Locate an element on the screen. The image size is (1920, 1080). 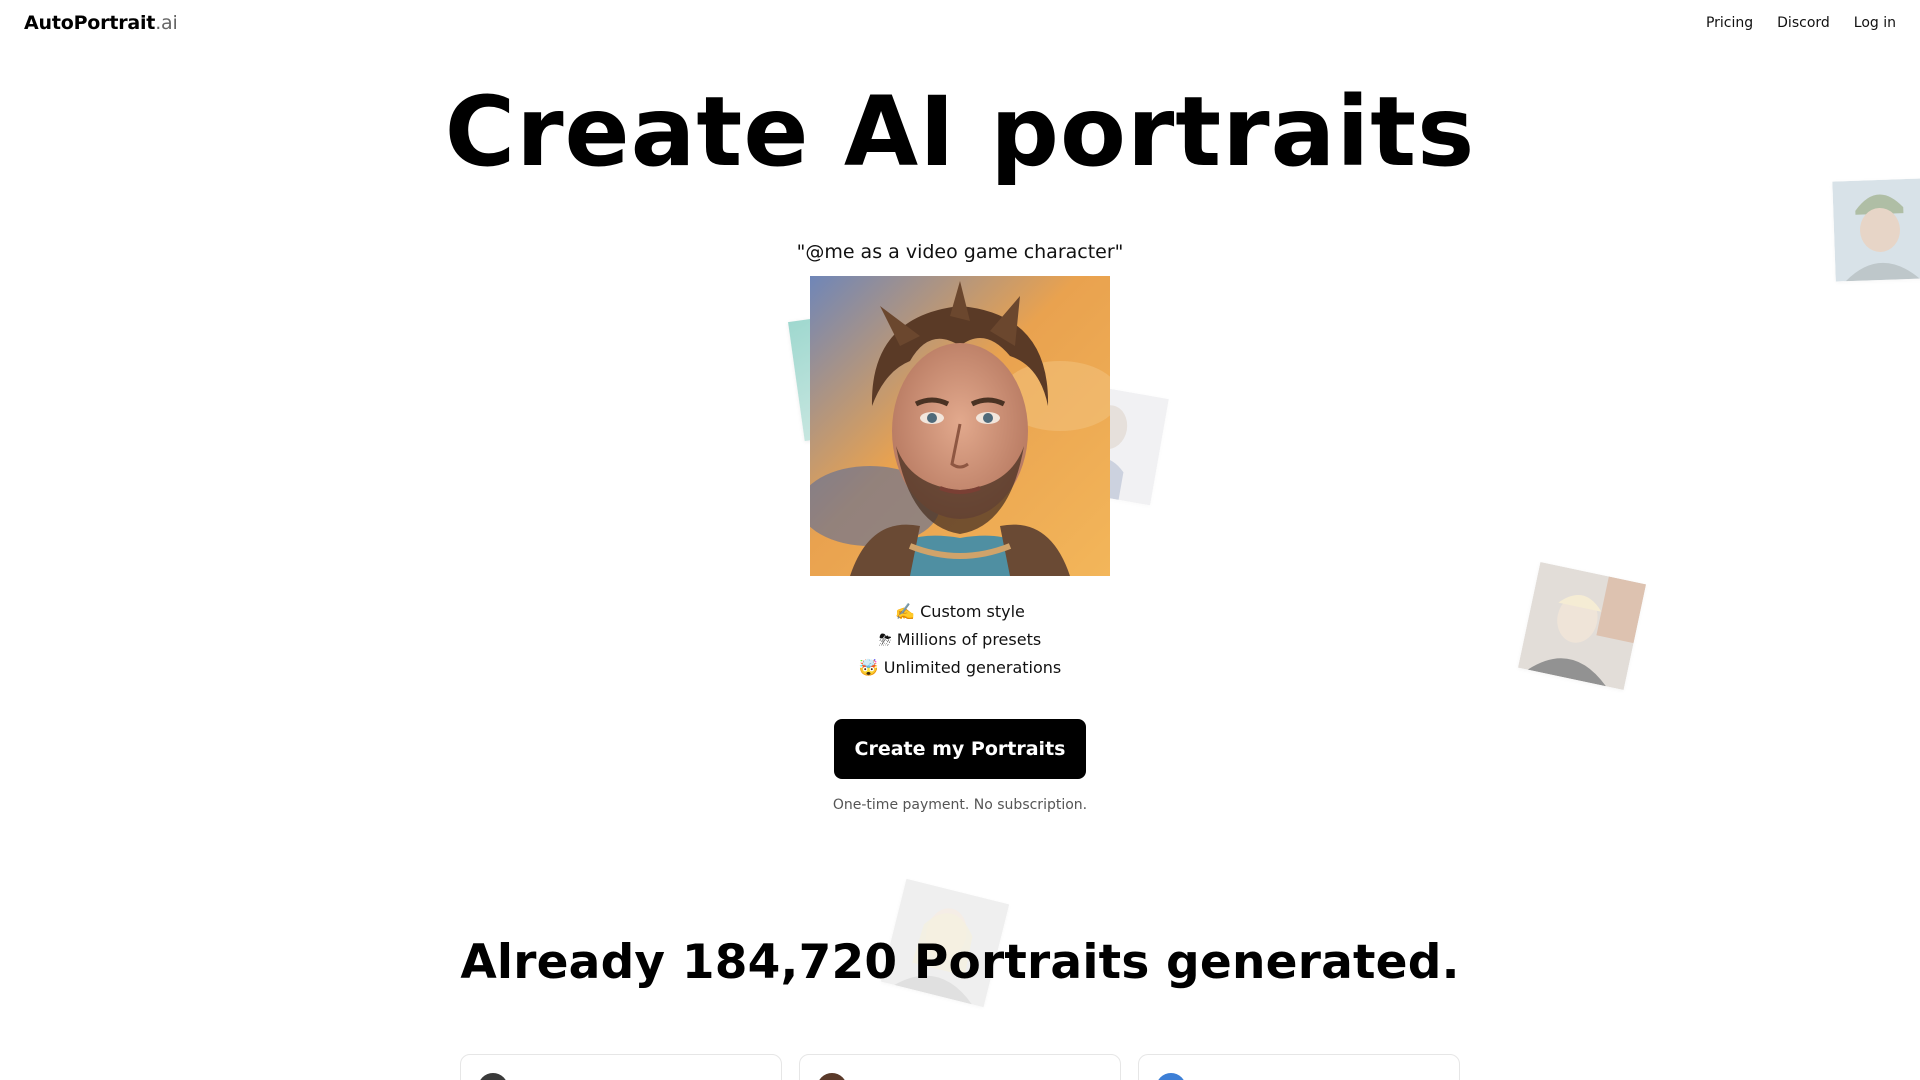
portraits-generated-headline: Already 184,720 Portraits generated. is located at coordinates (960, 962).